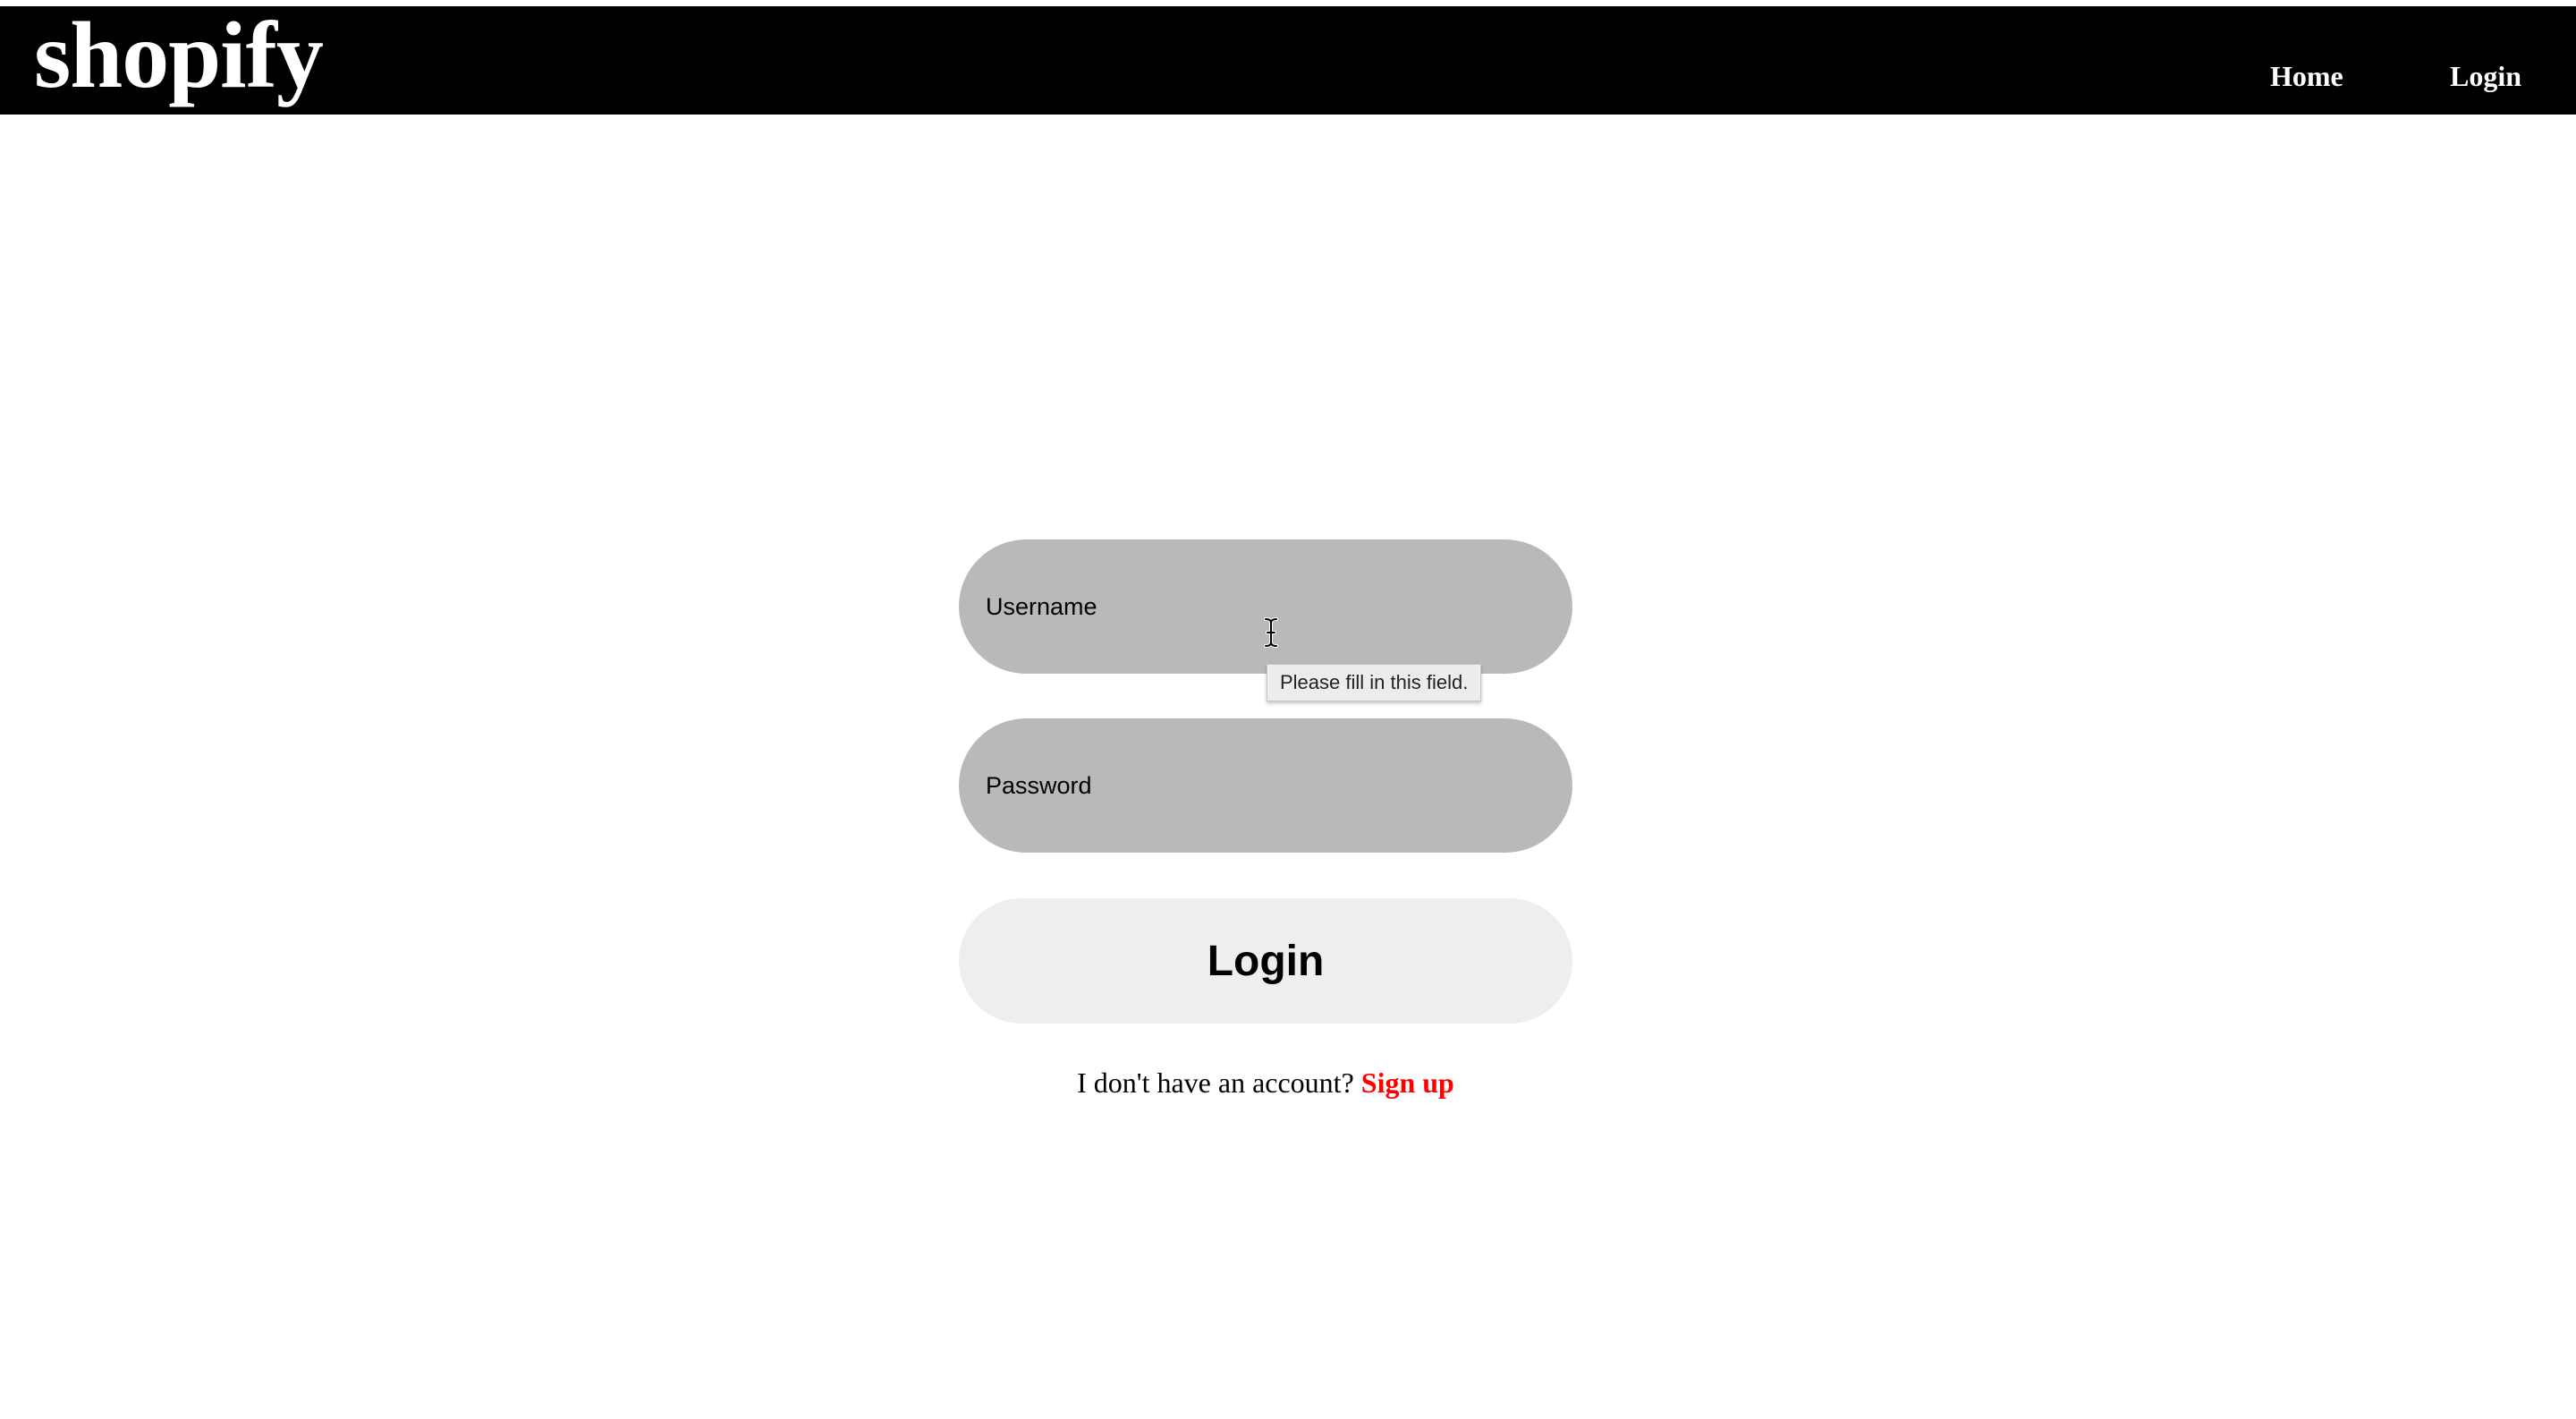 The image size is (2576, 1419). I want to click on signup-prompt-line: I don't have an account? Sign up, so click(1265, 1083).